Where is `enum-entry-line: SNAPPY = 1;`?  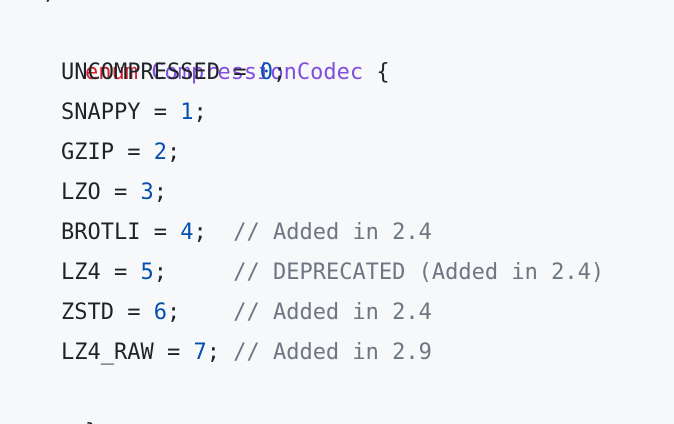
enum-entry-line: SNAPPY = 1; is located at coordinates (119, 113).